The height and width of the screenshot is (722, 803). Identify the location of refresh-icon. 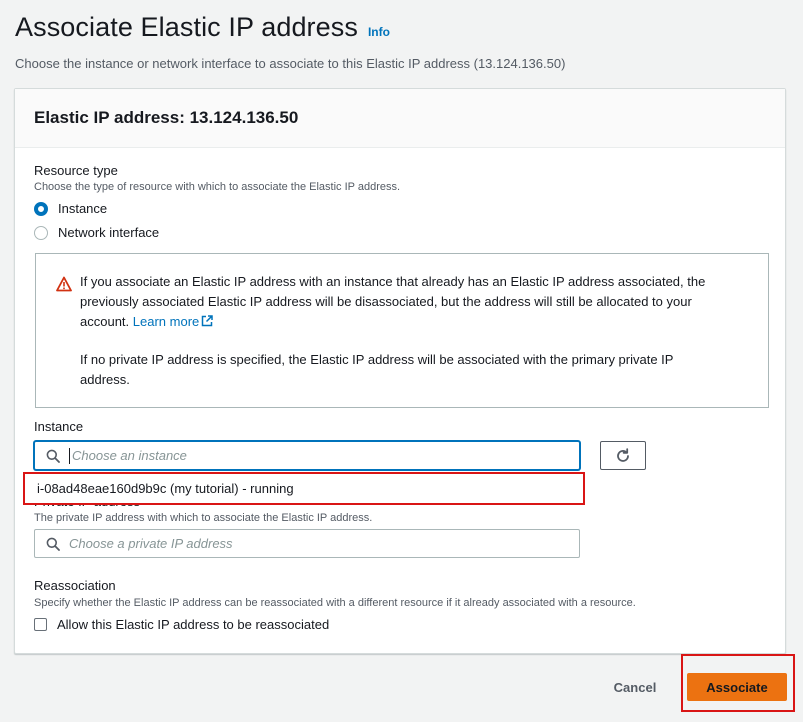
(623, 454).